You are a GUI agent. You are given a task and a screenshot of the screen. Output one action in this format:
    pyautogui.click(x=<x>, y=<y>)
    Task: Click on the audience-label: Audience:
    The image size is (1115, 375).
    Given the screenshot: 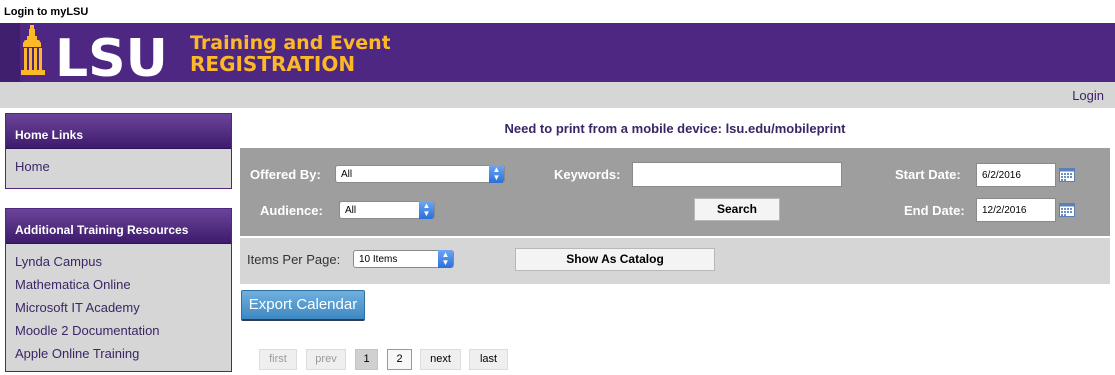 What is the action you would take?
    pyautogui.click(x=291, y=210)
    